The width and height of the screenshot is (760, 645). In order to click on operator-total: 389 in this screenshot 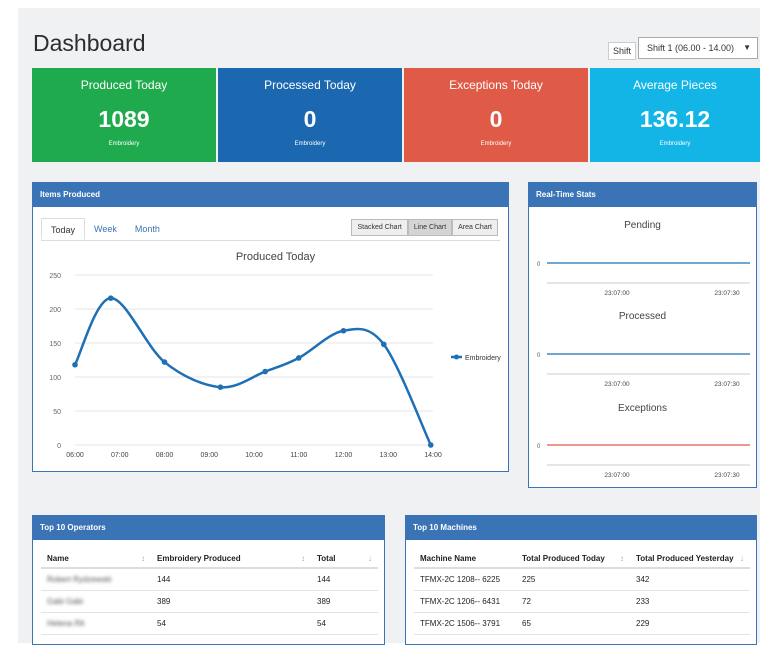, I will do `click(344, 601)`.